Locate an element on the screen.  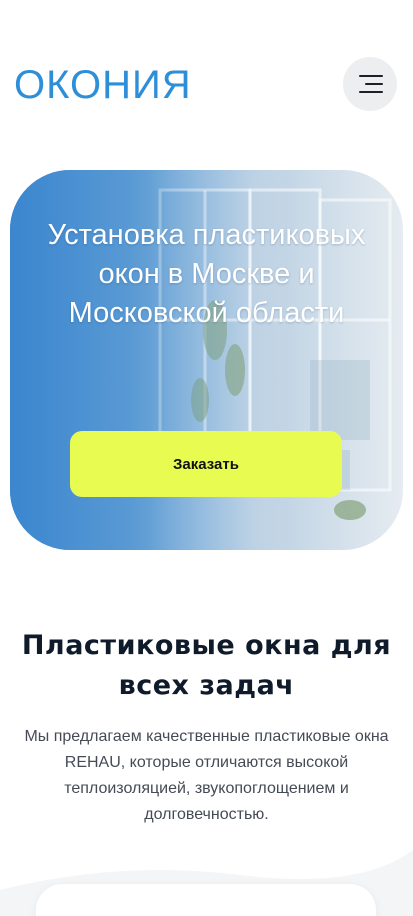
hamburger-menu-icon is located at coordinates (370, 84).